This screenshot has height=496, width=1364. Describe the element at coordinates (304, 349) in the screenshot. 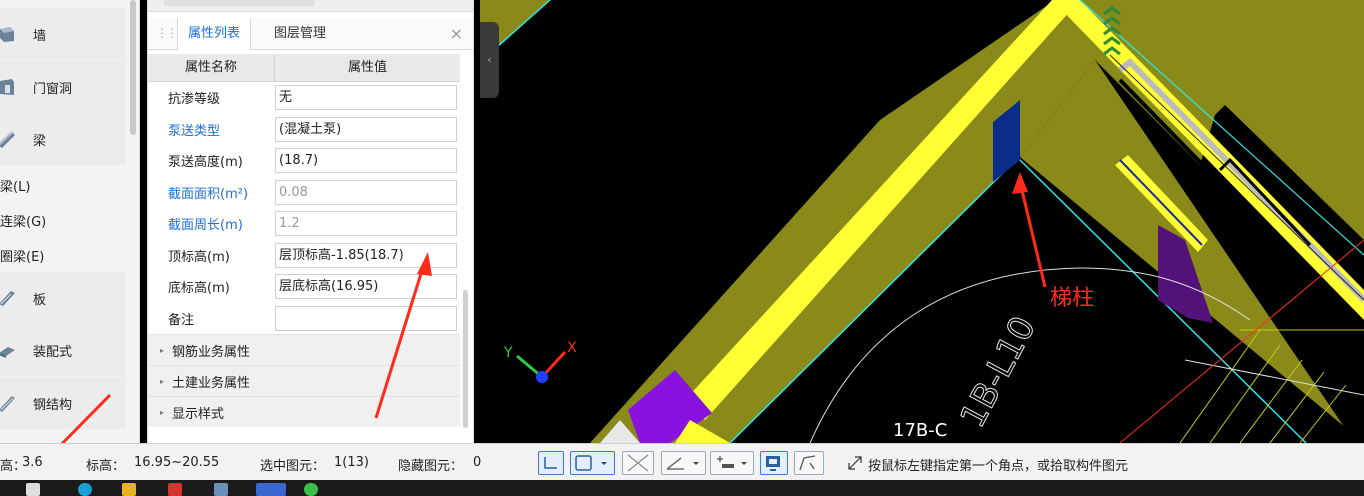

I see `property-group: ▸ 钢筋业务属性` at that location.